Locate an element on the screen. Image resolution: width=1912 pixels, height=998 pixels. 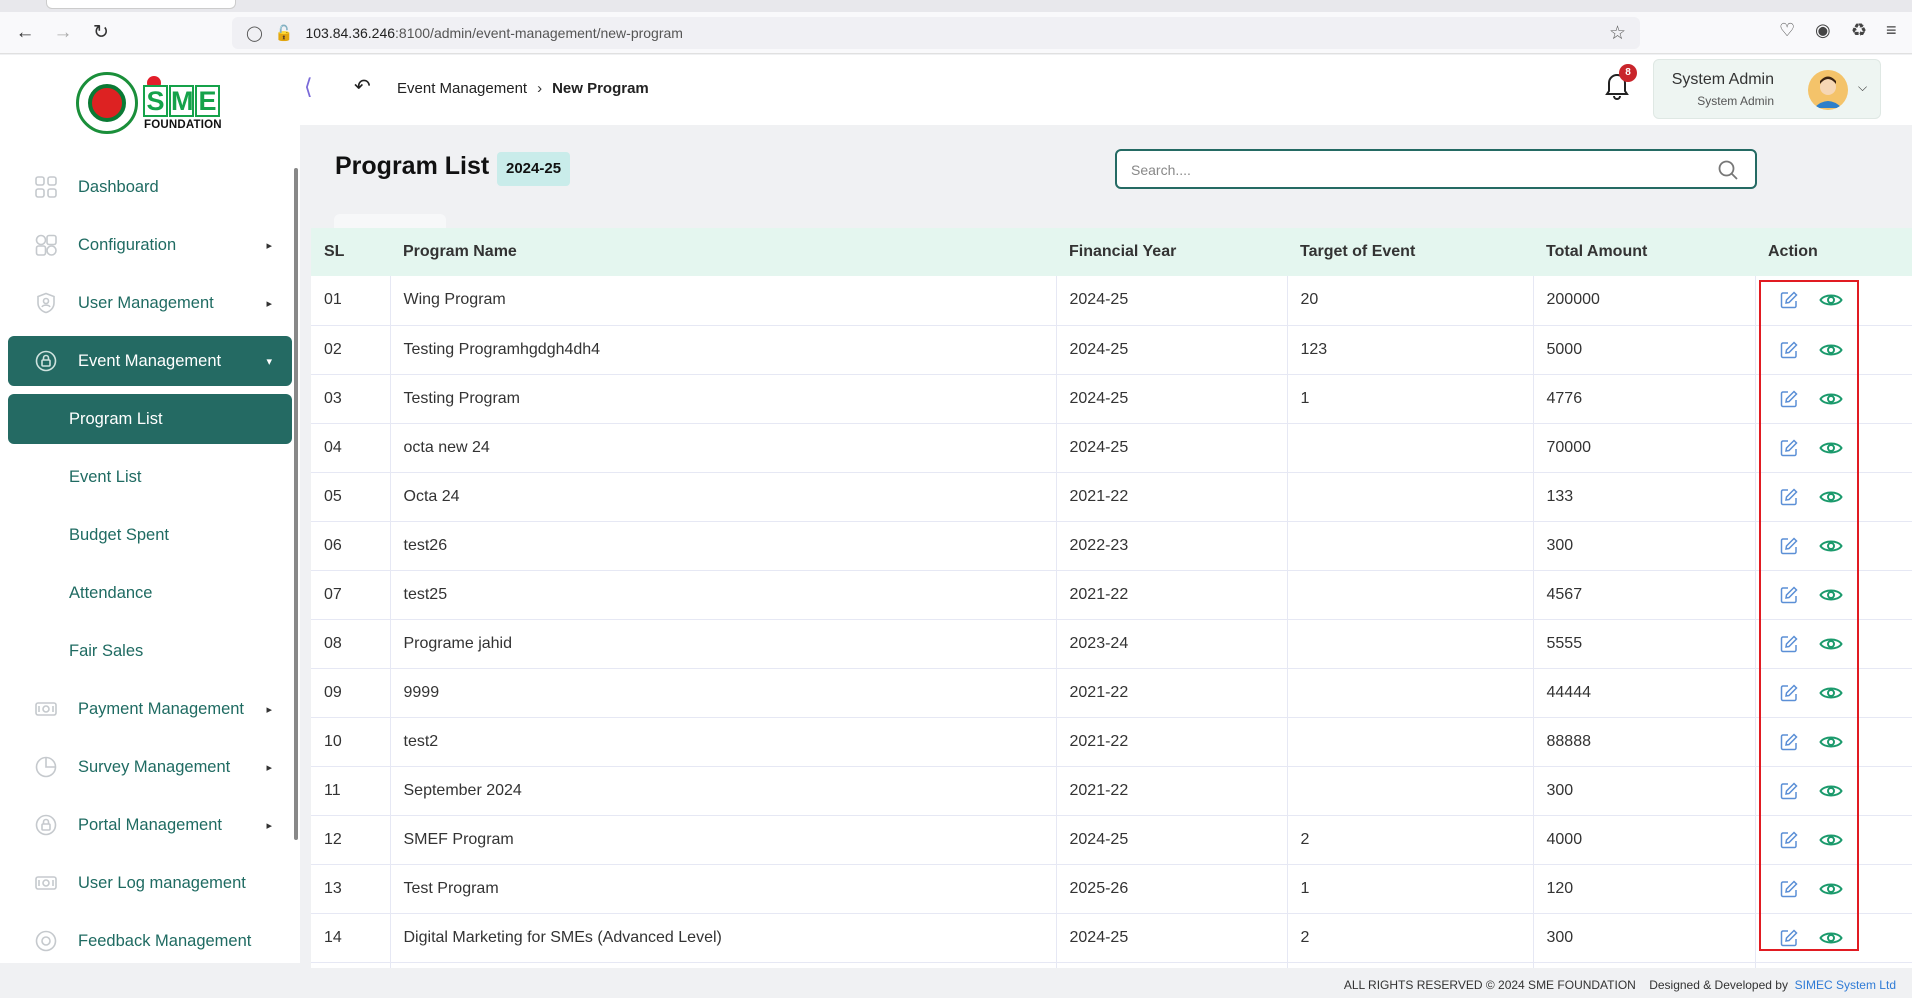
feedback-icon is located at coordinates (46, 941).